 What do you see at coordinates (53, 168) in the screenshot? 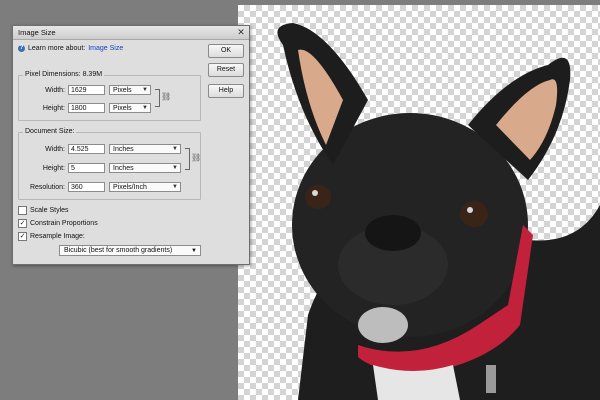
I see `doc-height-label: Height:` at bounding box center [53, 168].